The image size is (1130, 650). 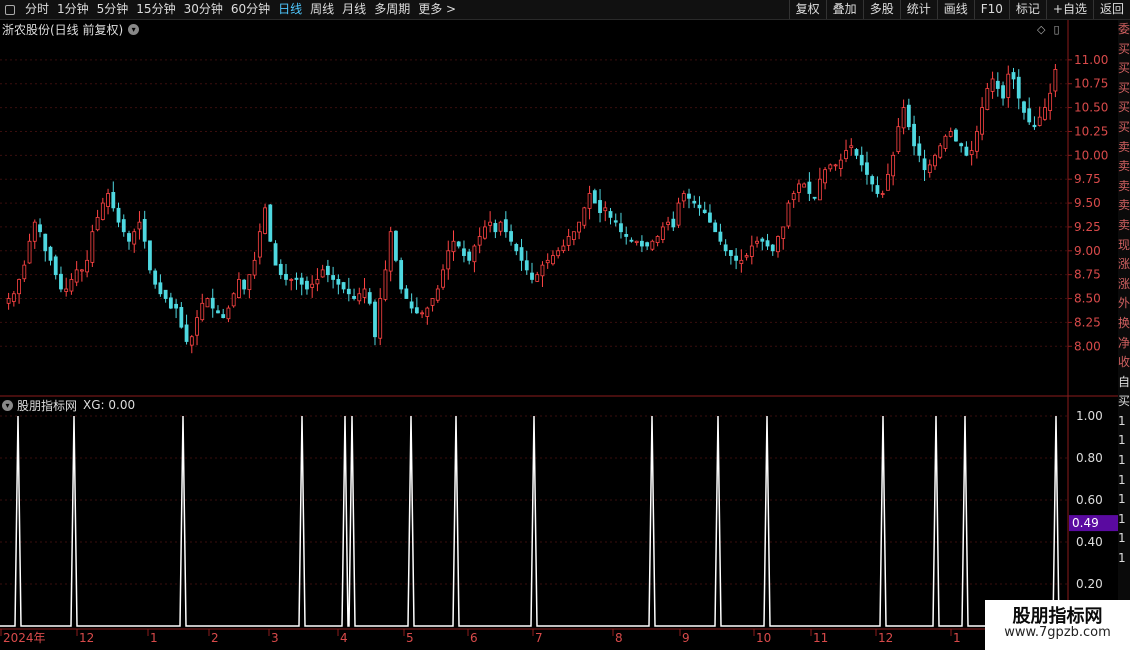 What do you see at coordinates (1085, 523) in the screenshot?
I see `current-value-label: 0.49` at bounding box center [1085, 523].